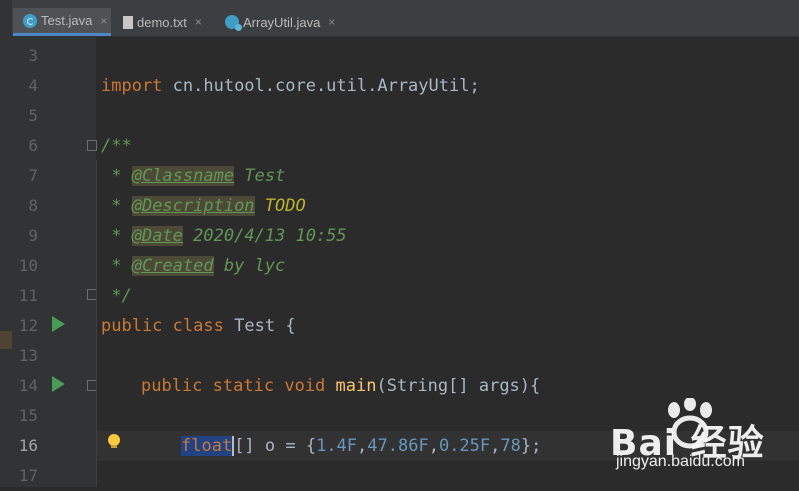 The height and width of the screenshot is (491, 799). Describe the element at coordinates (28, 265) in the screenshot. I see `line-number: 10` at that location.